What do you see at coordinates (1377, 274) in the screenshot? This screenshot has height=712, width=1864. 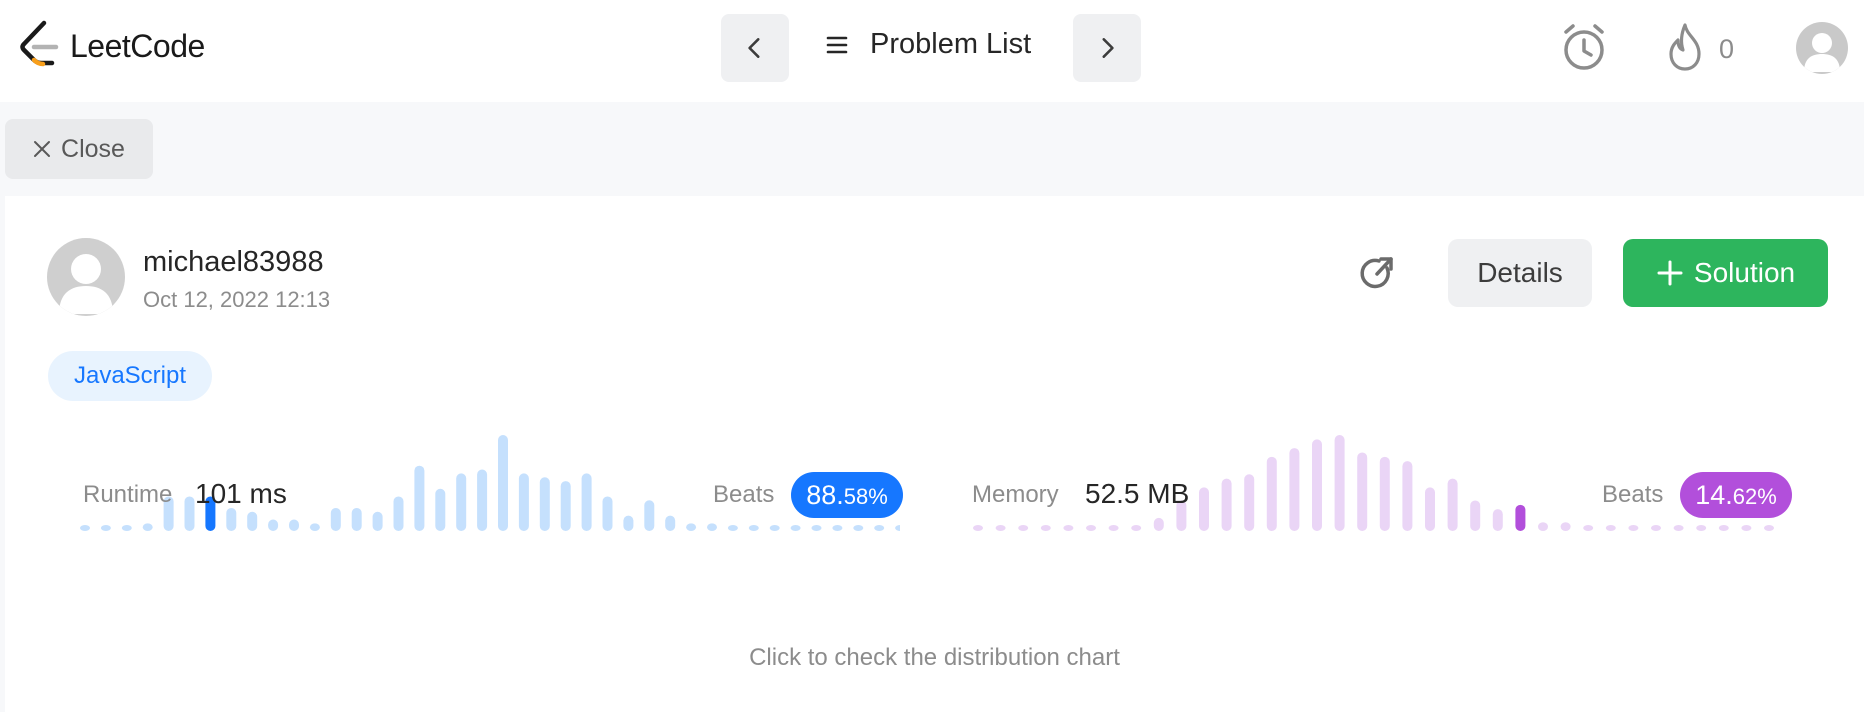 I see `share-icon` at bounding box center [1377, 274].